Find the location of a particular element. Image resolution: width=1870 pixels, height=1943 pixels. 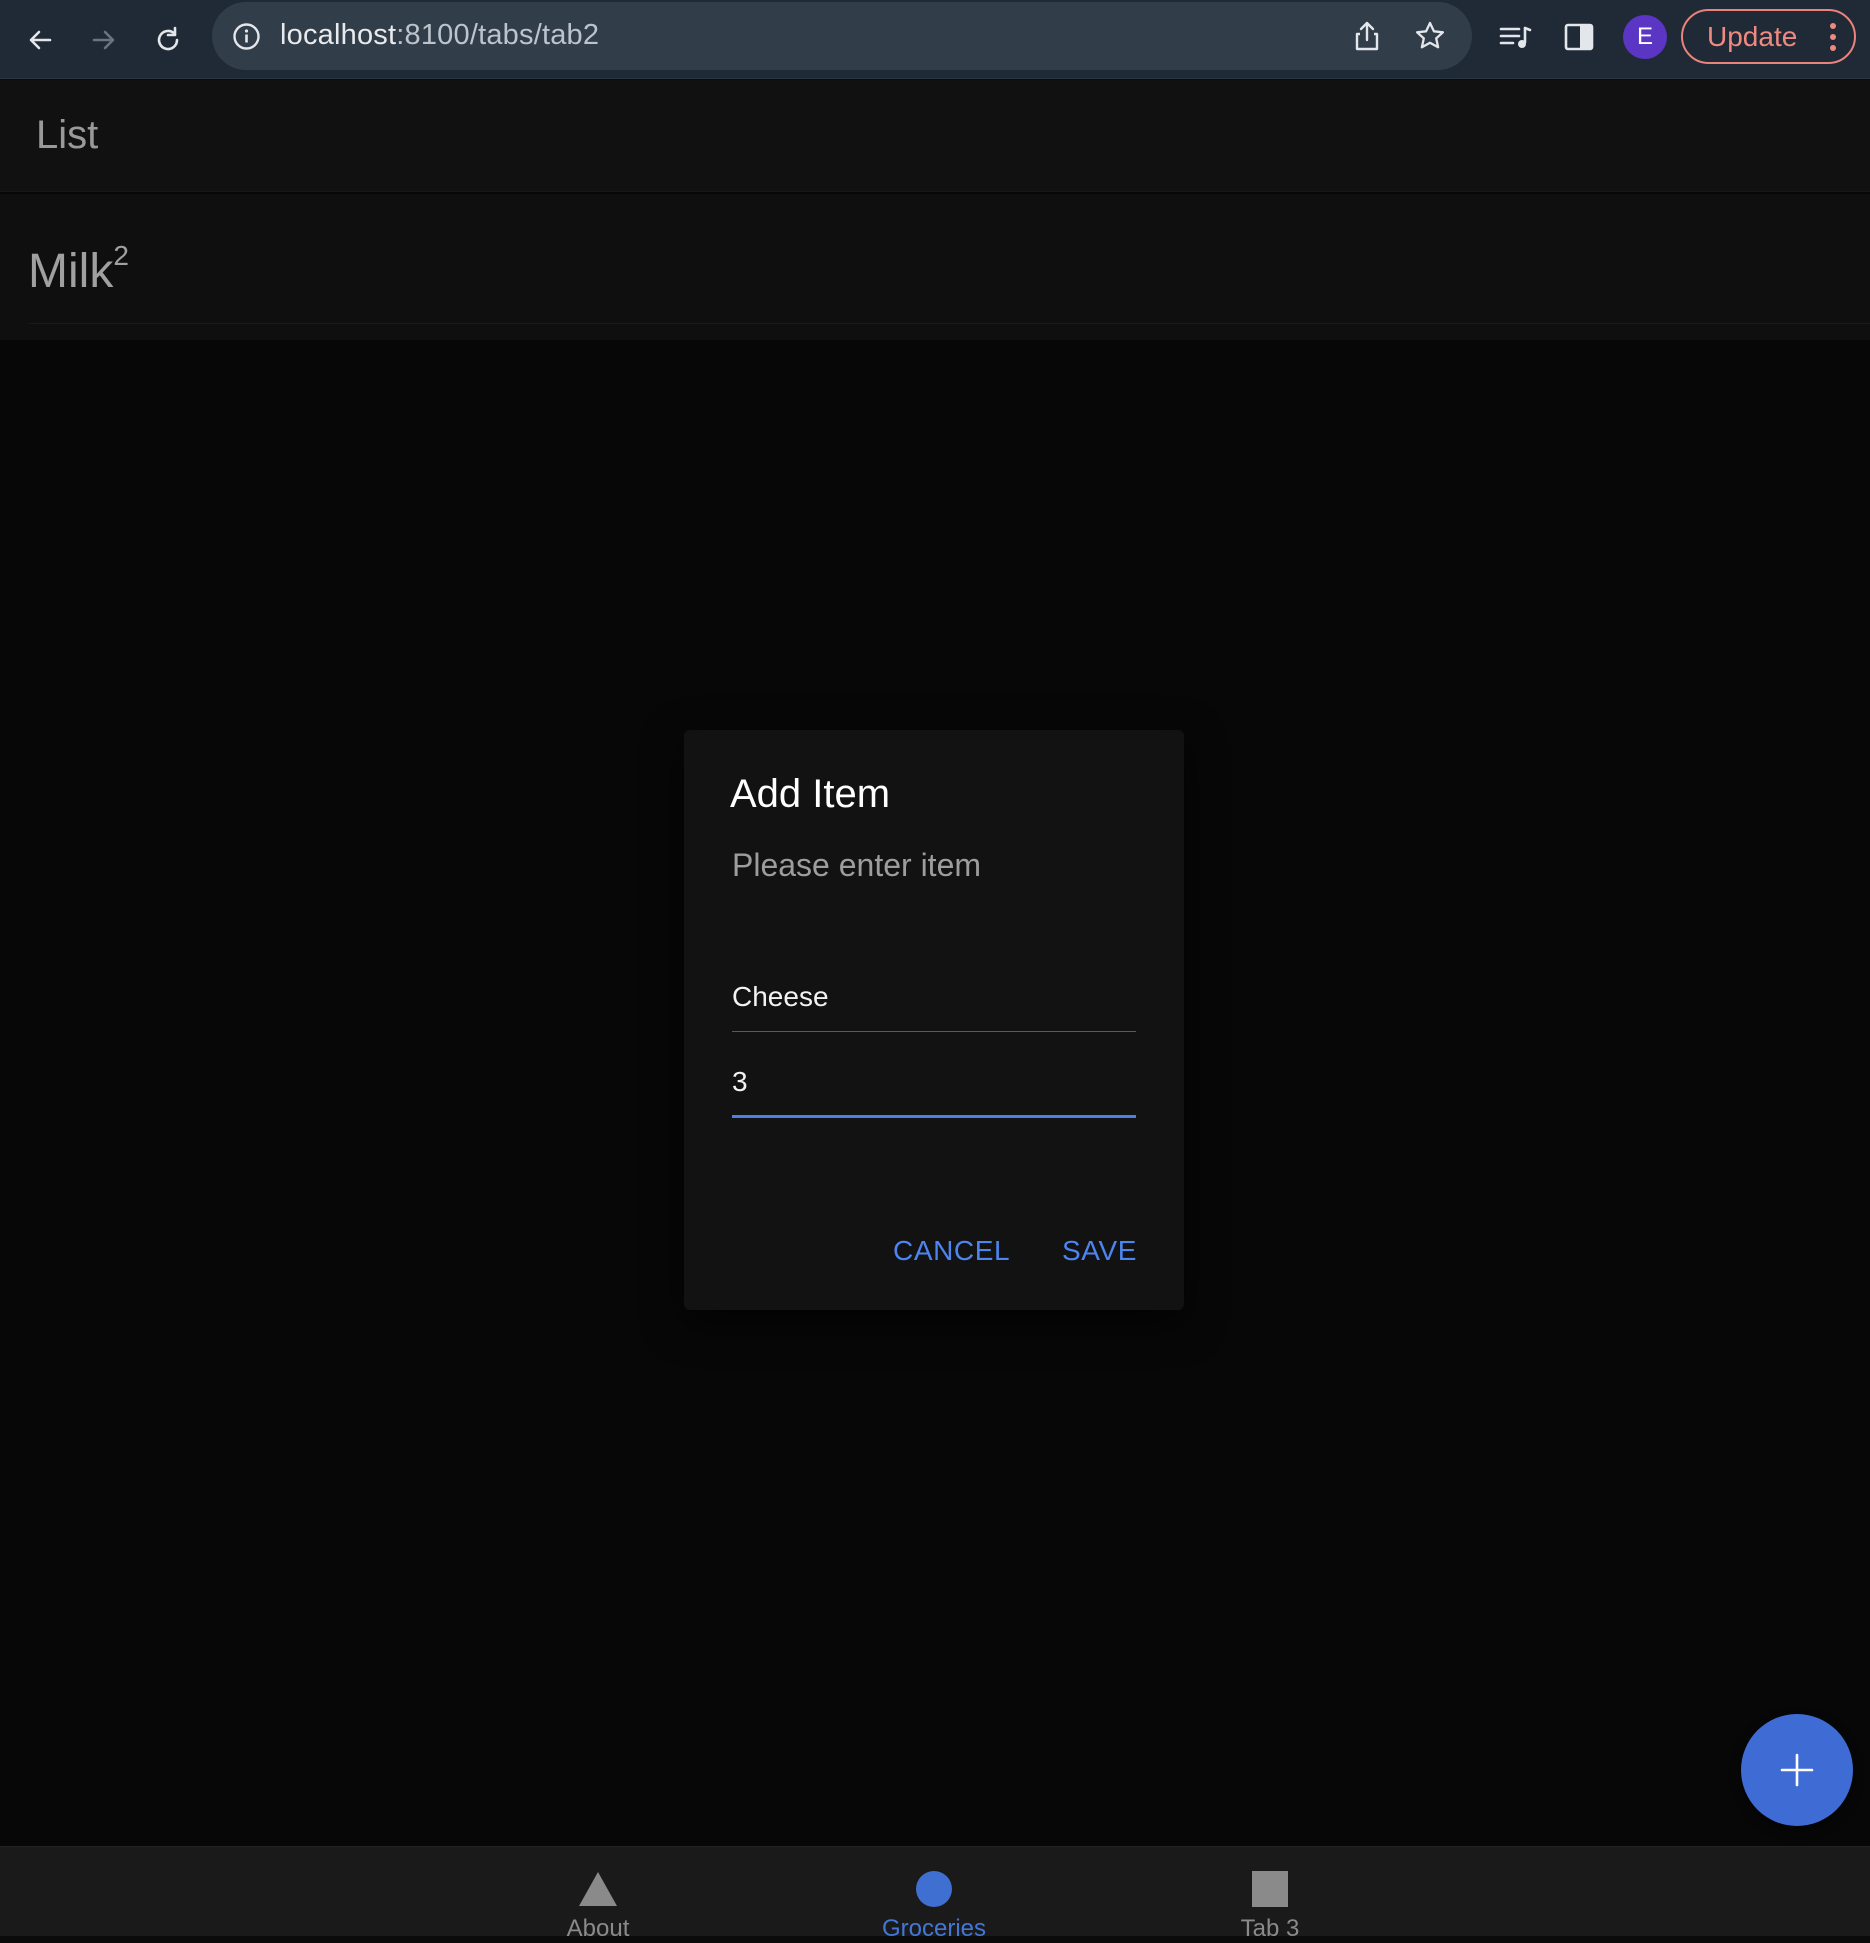

address-bar: localhost:8100/tabs/tab2 is located at coordinates (842, 36).